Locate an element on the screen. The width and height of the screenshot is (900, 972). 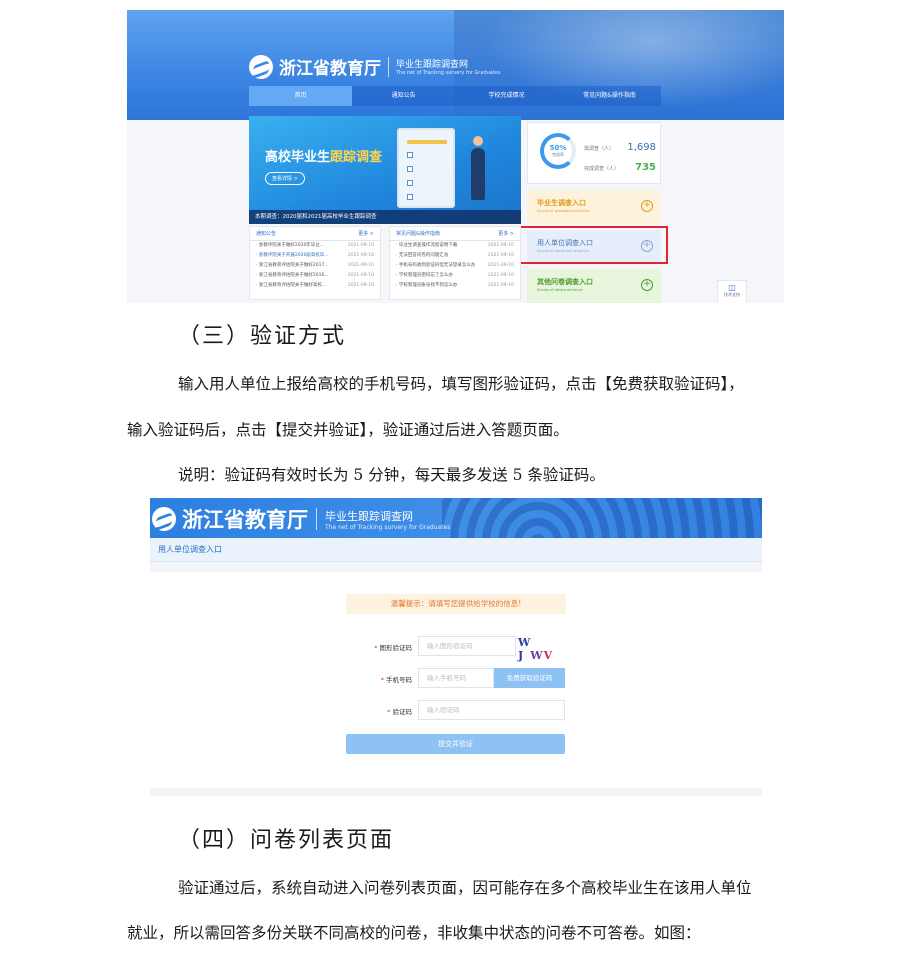
captcha-image: W J WV is located at coordinates (541, 649).